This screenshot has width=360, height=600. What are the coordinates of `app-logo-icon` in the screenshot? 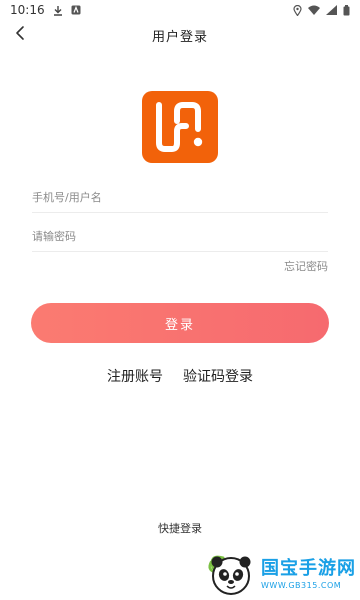 It's located at (180, 127).